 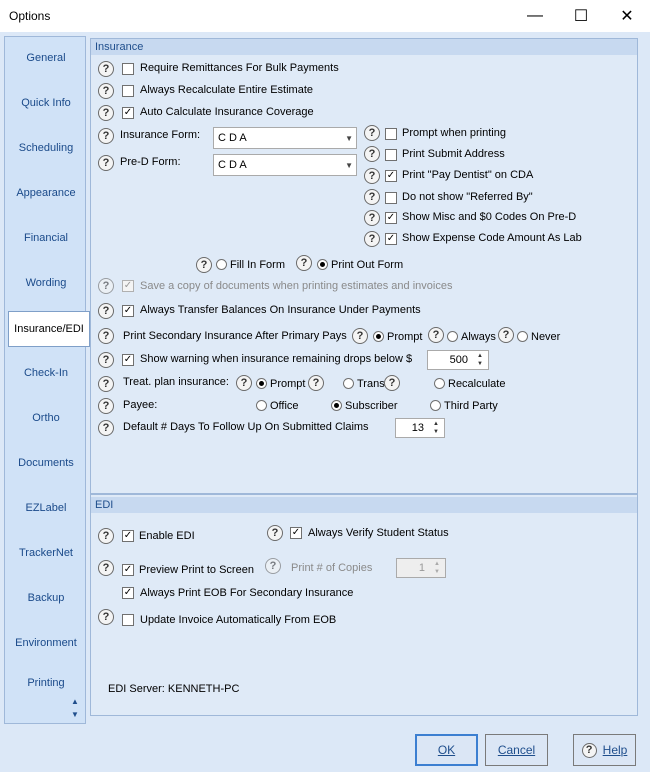 I want to click on print-secondary-prompt-radio, so click(x=378, y=336).